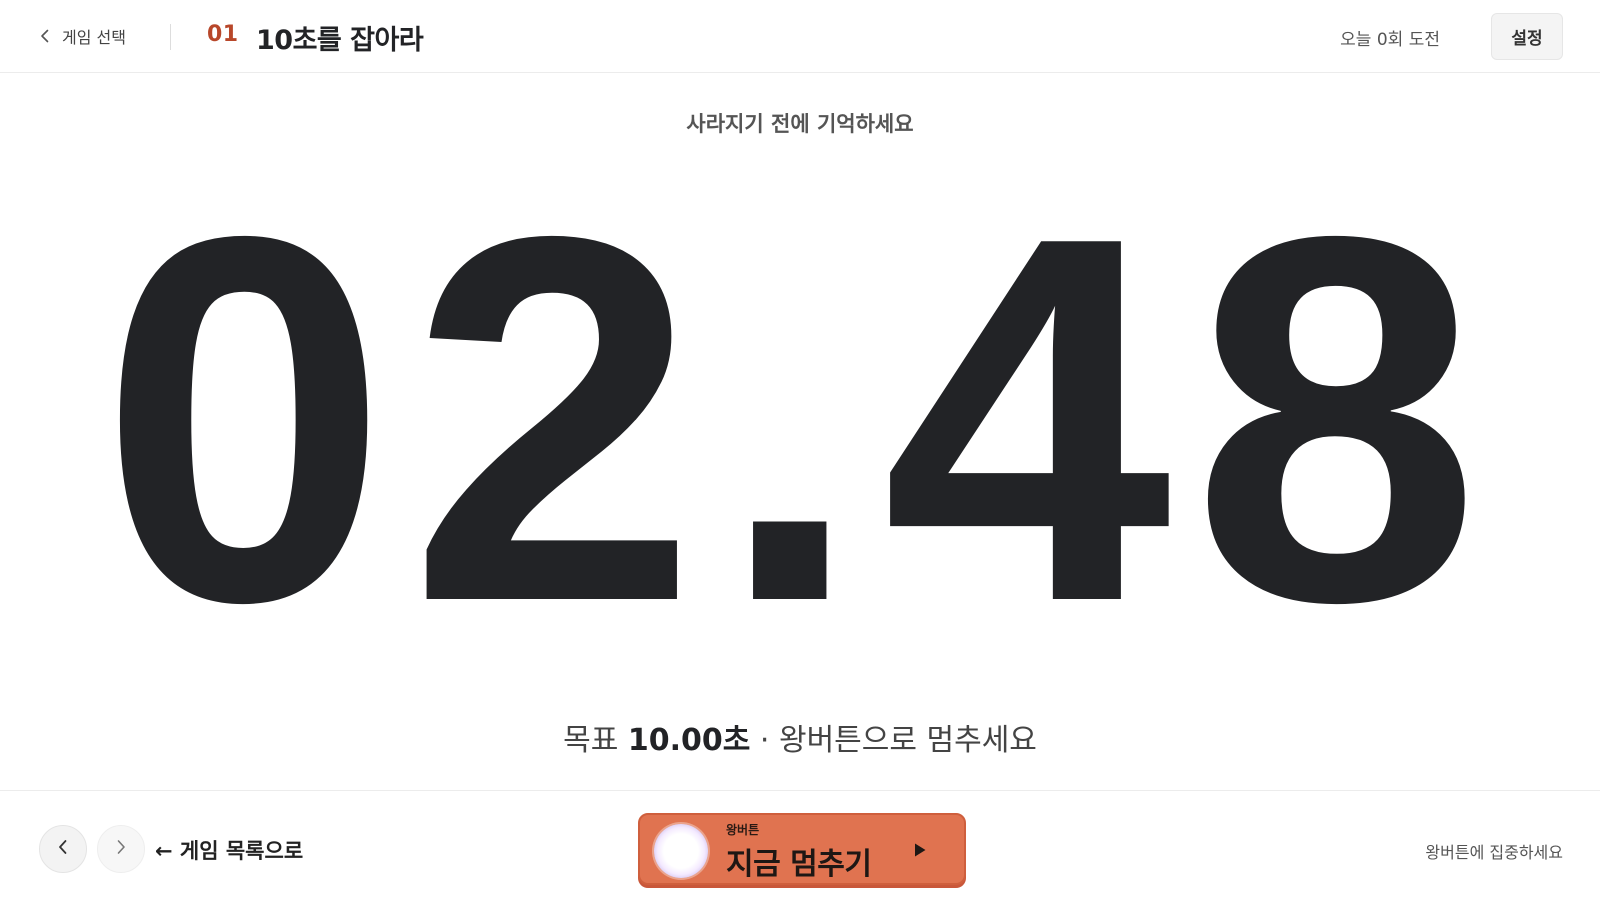 The height and width of the screenshot is (902, 1600). What do you see at coordinates (229, 850) in the screenshot?
I see `back-to-game-list-link: ← 게임 목록으로` at bounding box center [229, 850].